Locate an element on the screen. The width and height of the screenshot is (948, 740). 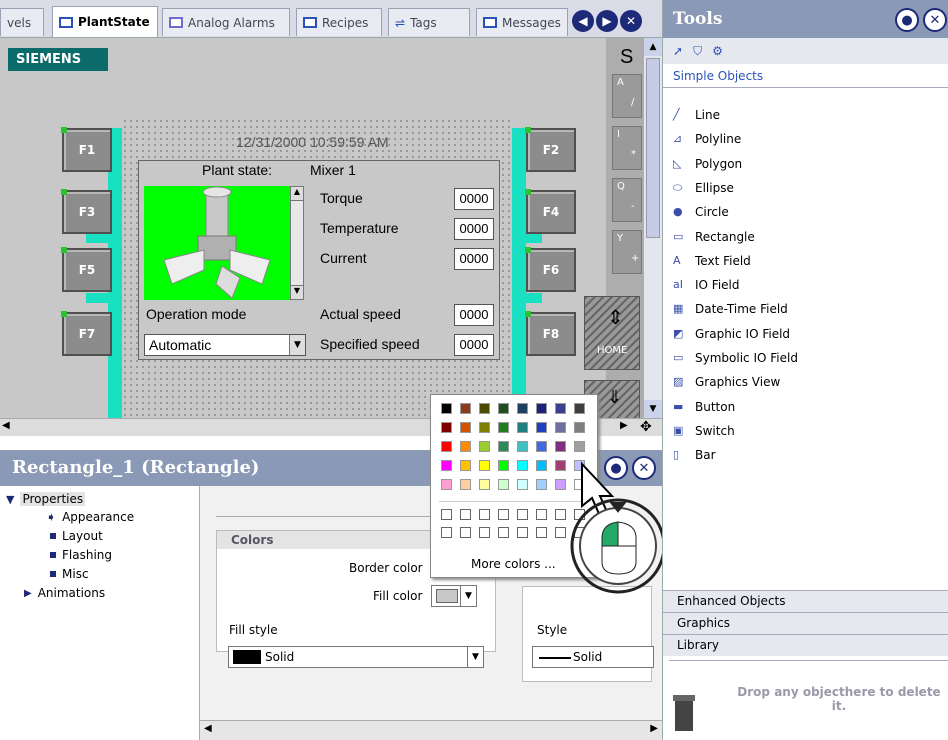
line-style-select: Solid is located at coordinates (593, 657).